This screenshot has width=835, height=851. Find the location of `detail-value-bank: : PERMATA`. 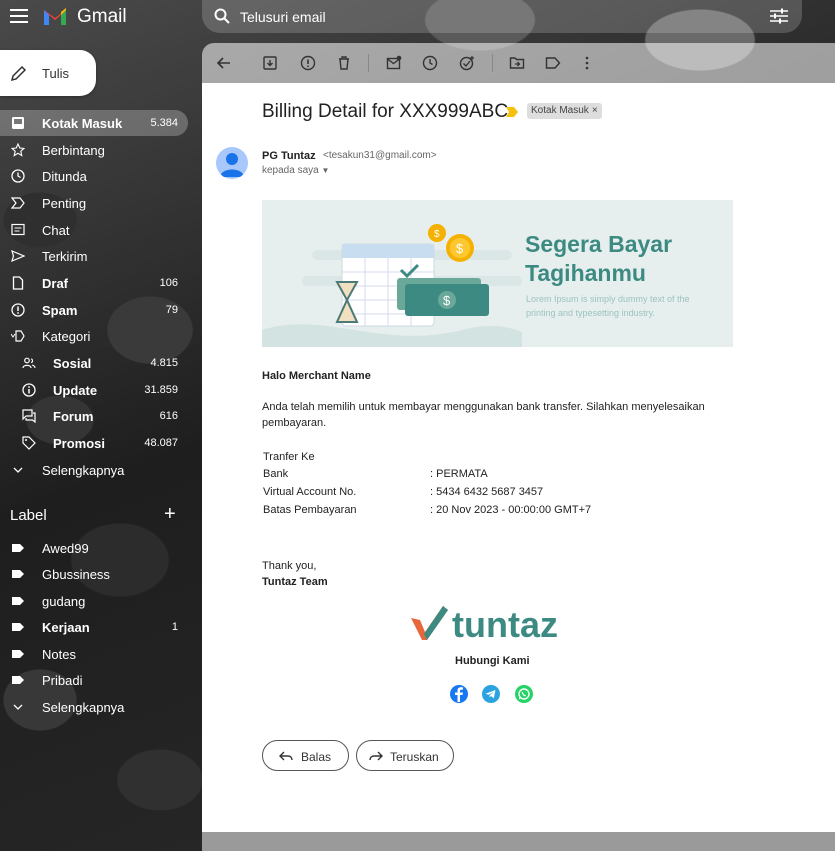

detail-value-bank: : PERMATA is located at coordinates (459, 474).